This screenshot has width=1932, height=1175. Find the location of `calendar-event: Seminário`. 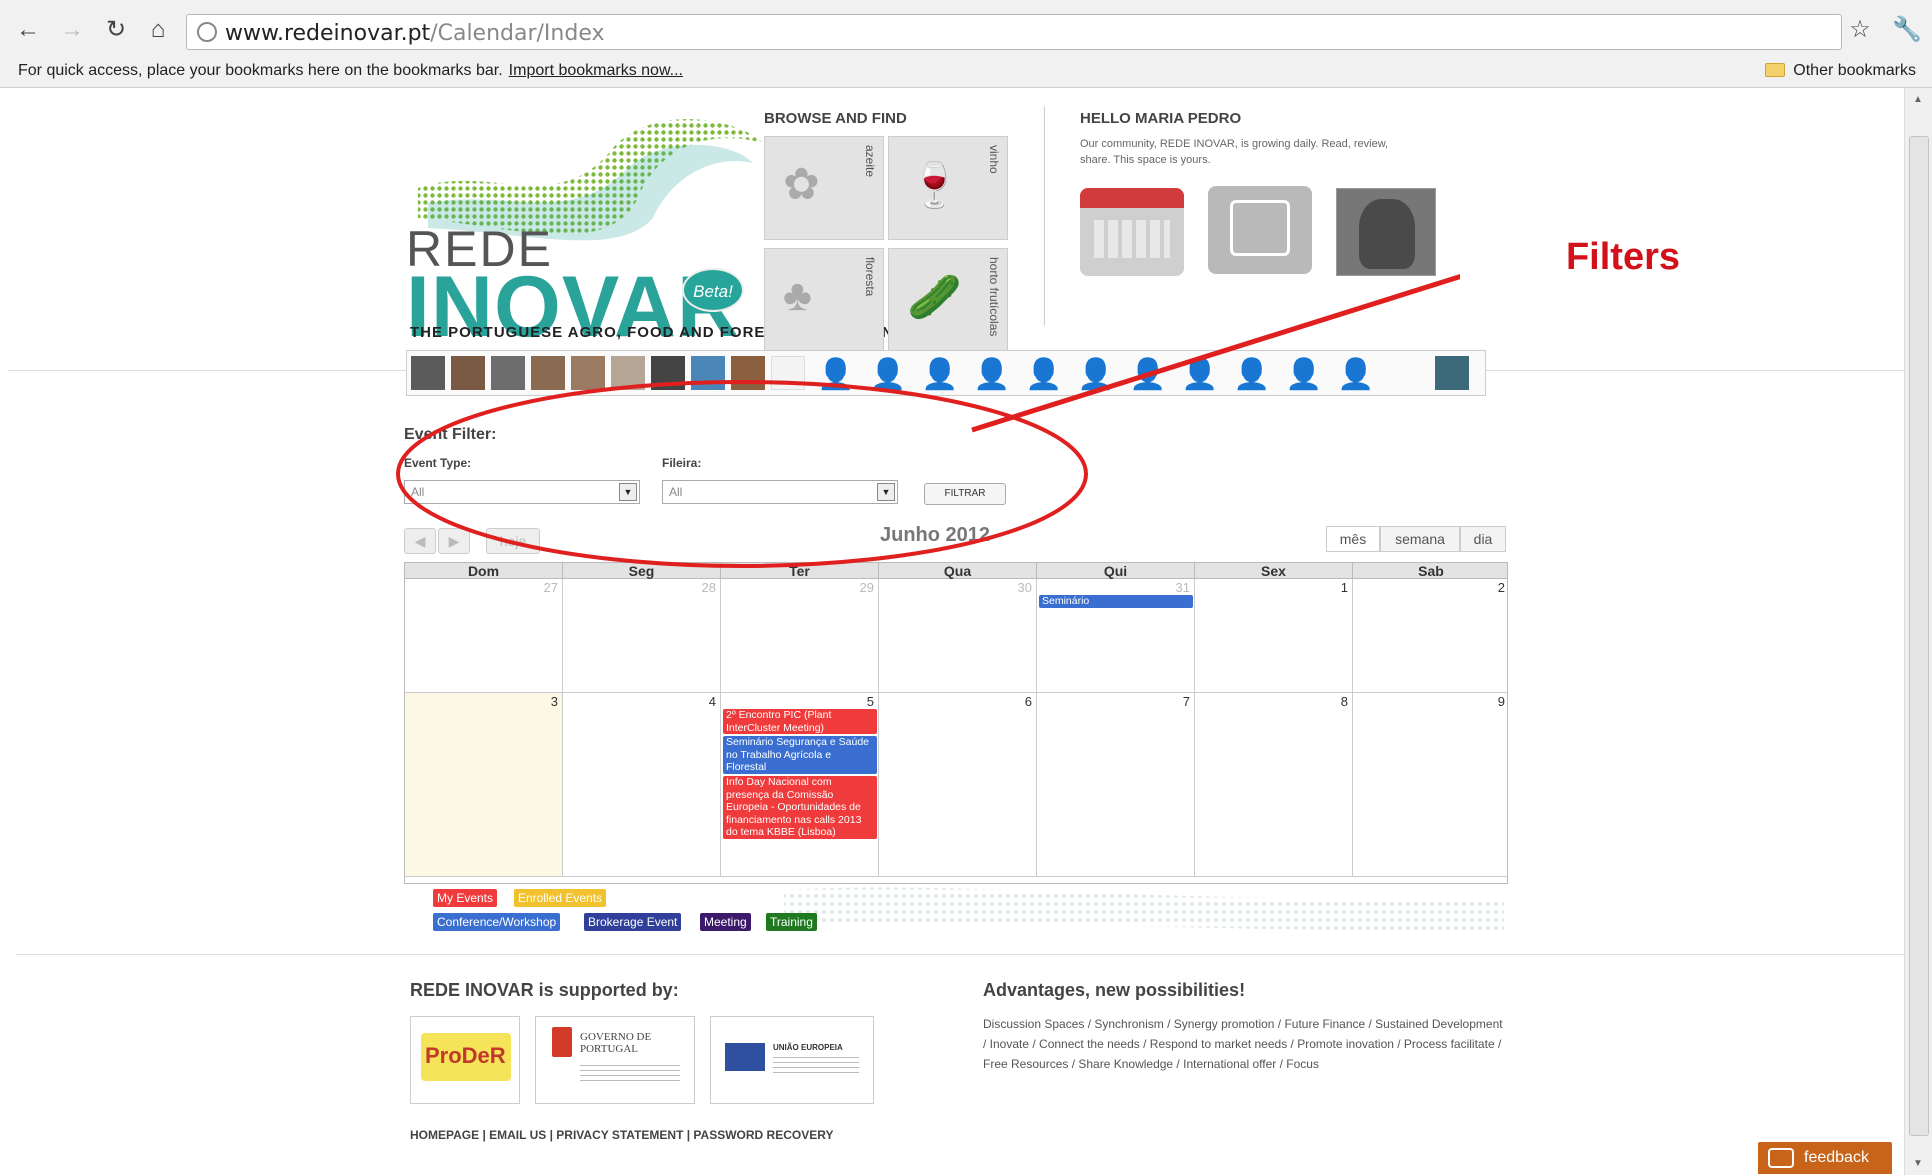

calendar-event: Seminário is located at coordinates (1116, 601).